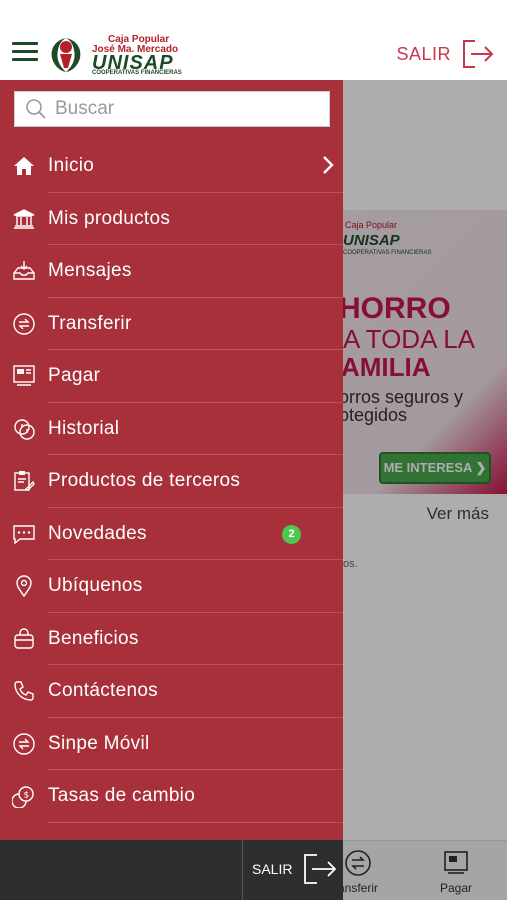 The width and height of the screenshot is (507, 900). What do you see at coordinates (71, 166) in the screenshot?
I see `menu-item-label: Inicio` at bounding box center [71, 166].